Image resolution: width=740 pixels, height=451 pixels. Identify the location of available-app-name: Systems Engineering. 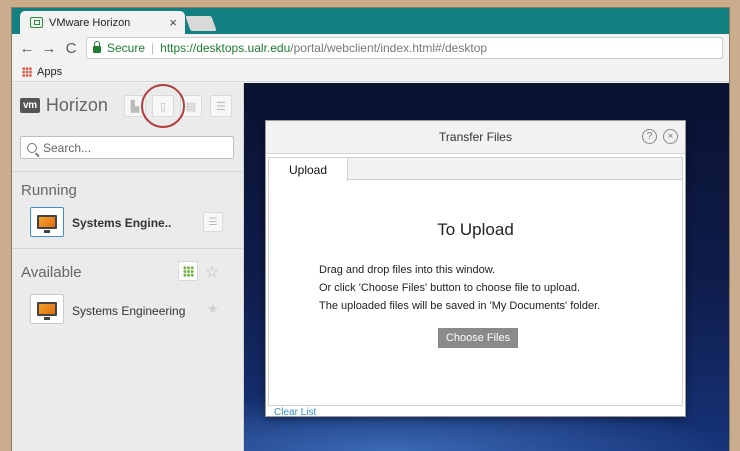
(128, 311).